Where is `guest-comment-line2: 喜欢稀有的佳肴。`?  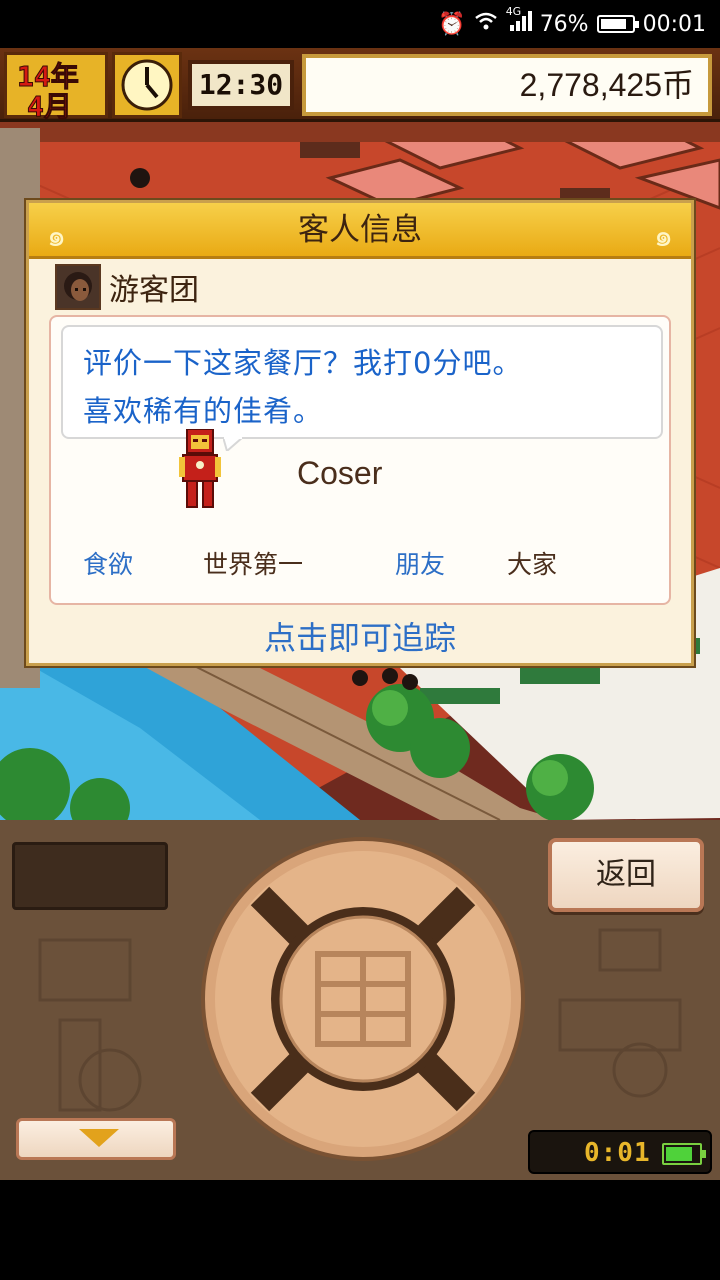
guest-comment-line2: 喜欢稀有的佳肴。 is located at coordinates (203, 411).